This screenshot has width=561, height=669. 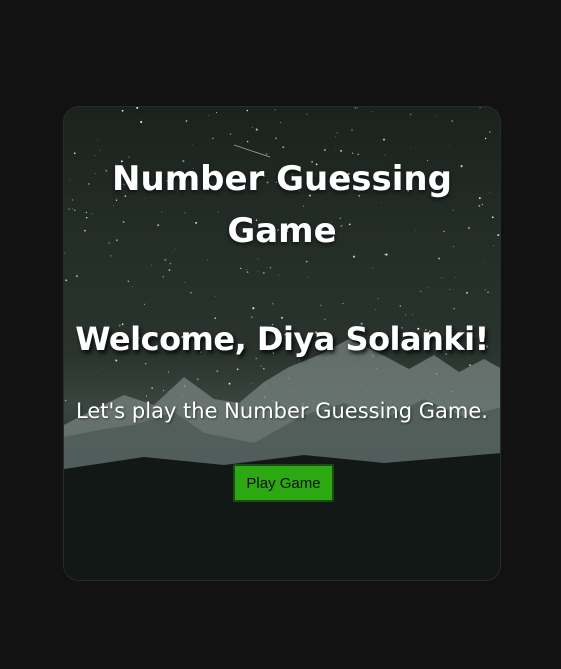 What do you see at coordinates (282, 339) in the screenshot?
I see `welcome-heading: Welcome, Diya Solanki!` at bounding box center [282, 339].